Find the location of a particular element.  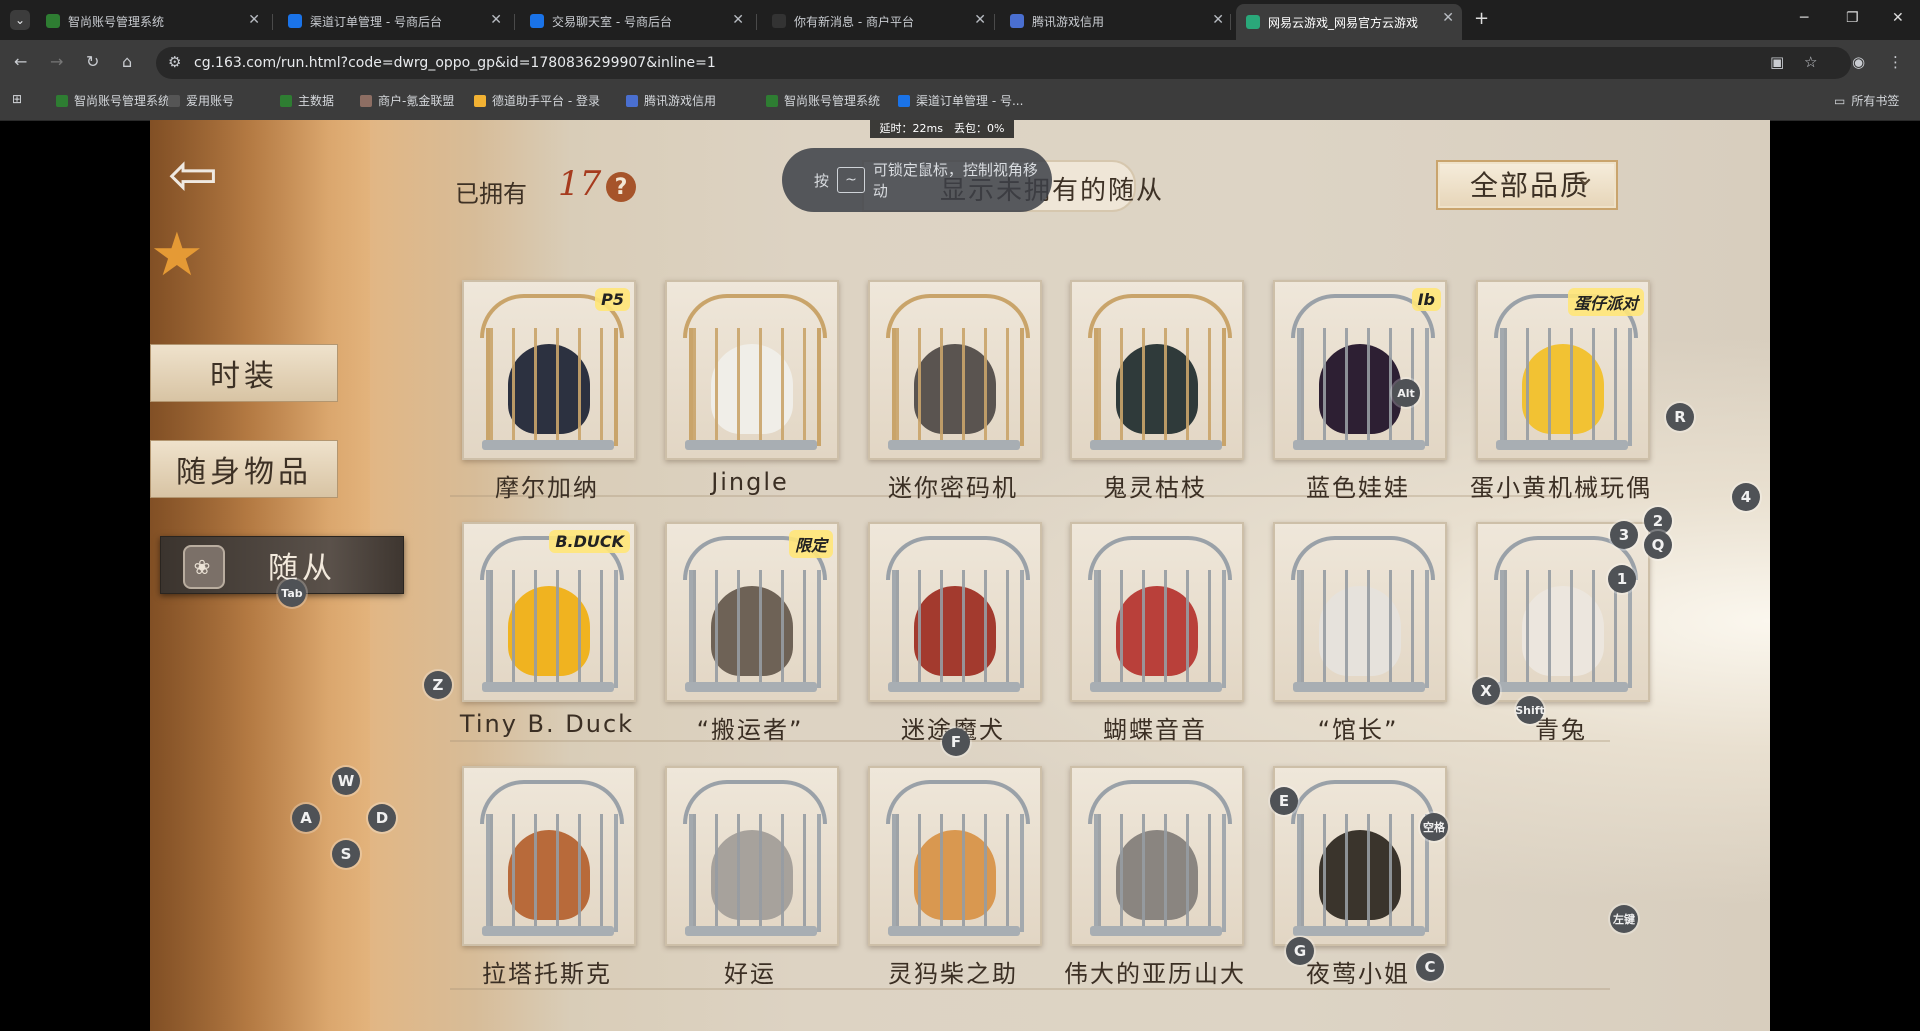

companion-card: Jingle is located at coordinates (752, 401).